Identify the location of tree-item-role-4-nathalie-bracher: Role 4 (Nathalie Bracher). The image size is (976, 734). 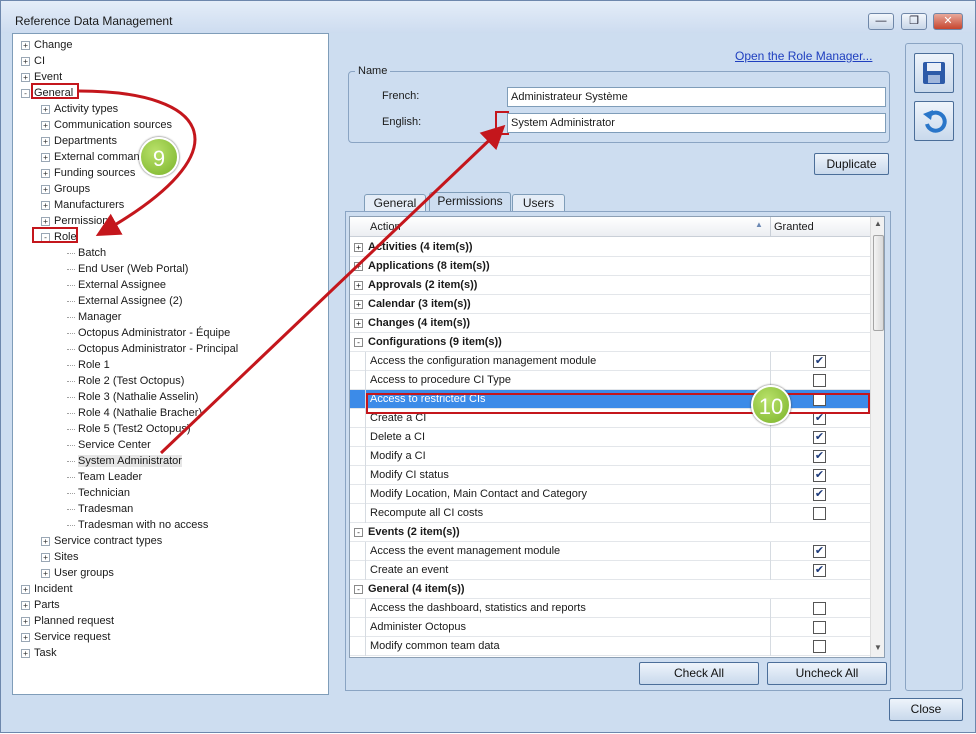
(134, 413).